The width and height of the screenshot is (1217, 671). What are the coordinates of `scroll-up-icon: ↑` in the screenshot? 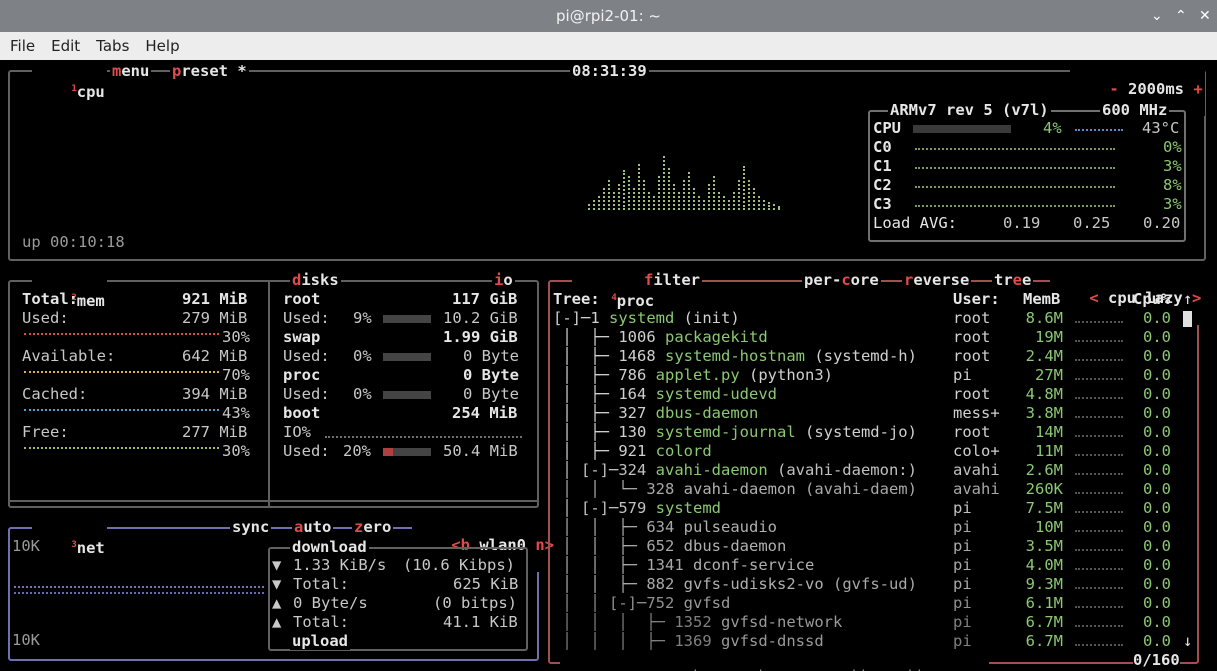 It's located at (1187, 299).